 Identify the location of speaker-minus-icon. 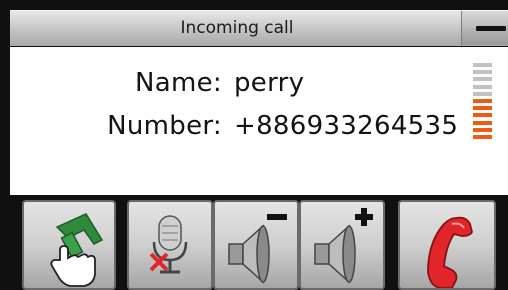
(257, 249).